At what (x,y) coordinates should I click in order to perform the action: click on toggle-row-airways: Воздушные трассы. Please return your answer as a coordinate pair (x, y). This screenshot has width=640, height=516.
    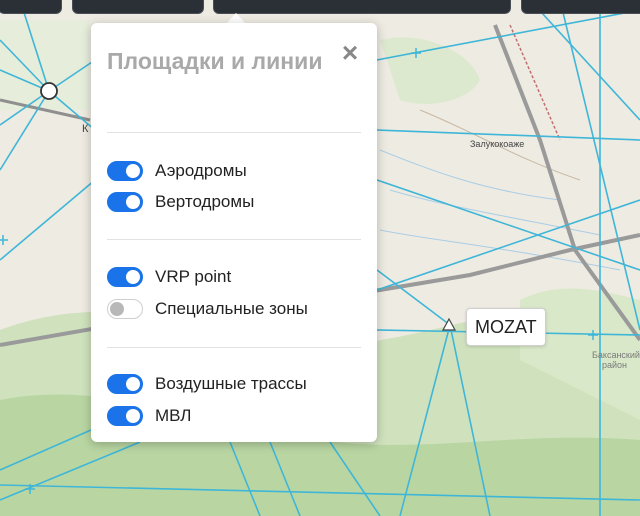
    Looking at the image, I should click on (207, 384).